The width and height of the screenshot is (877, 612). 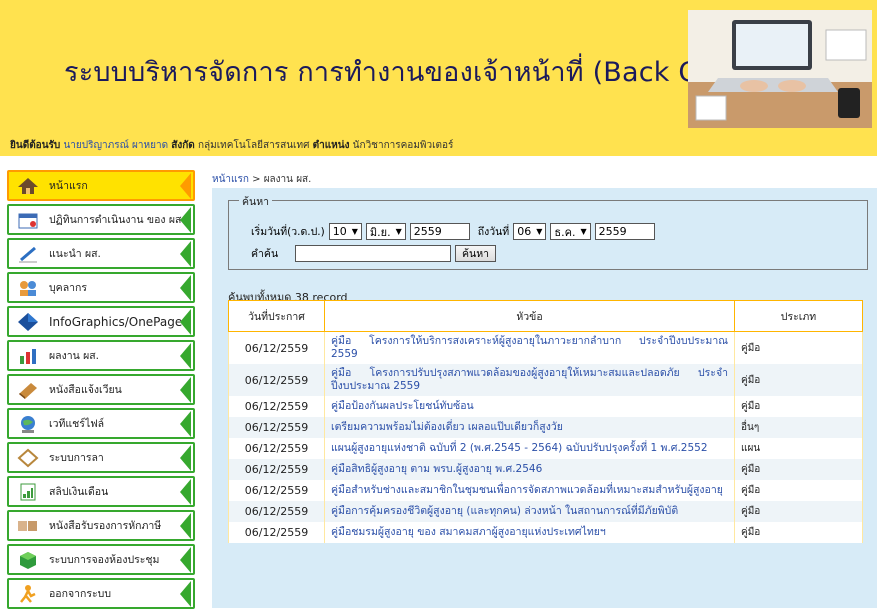 I want to click on sidebar-item-circulars: หนังสือแจ้งเวียน, so click(x=101, y=389).